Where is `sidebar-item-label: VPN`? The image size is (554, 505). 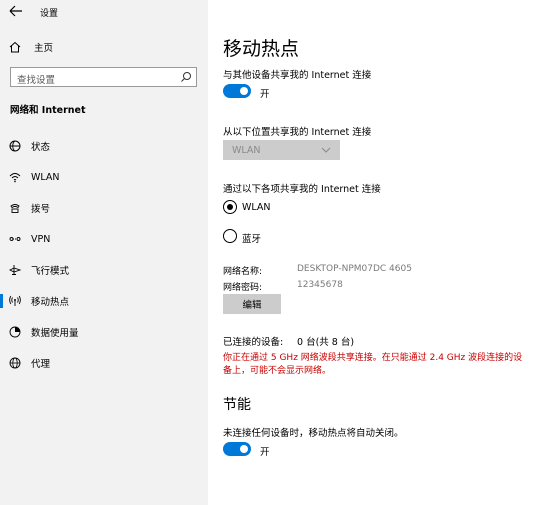 sidebar-item-label: VPN is located at coordinates (41, 239).